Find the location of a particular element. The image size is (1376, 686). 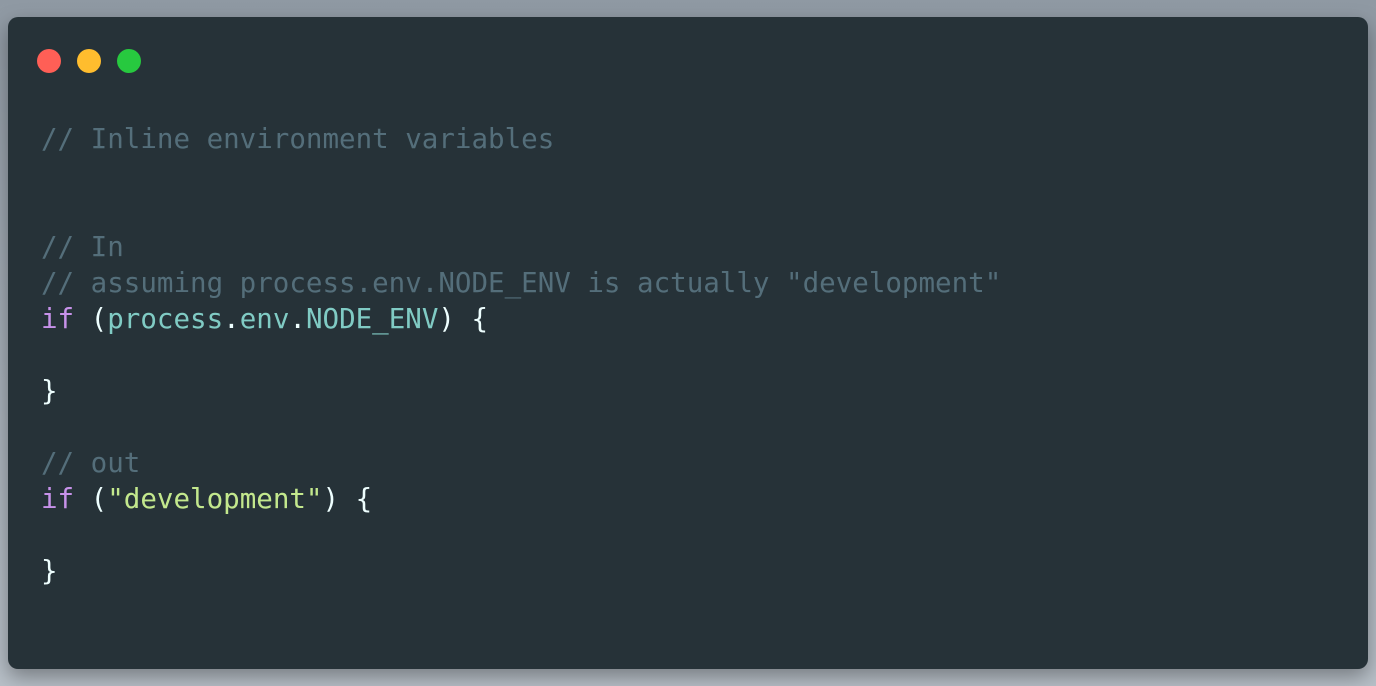

code-token-ident: NODE_ENV is located at coordinates (372, 319).